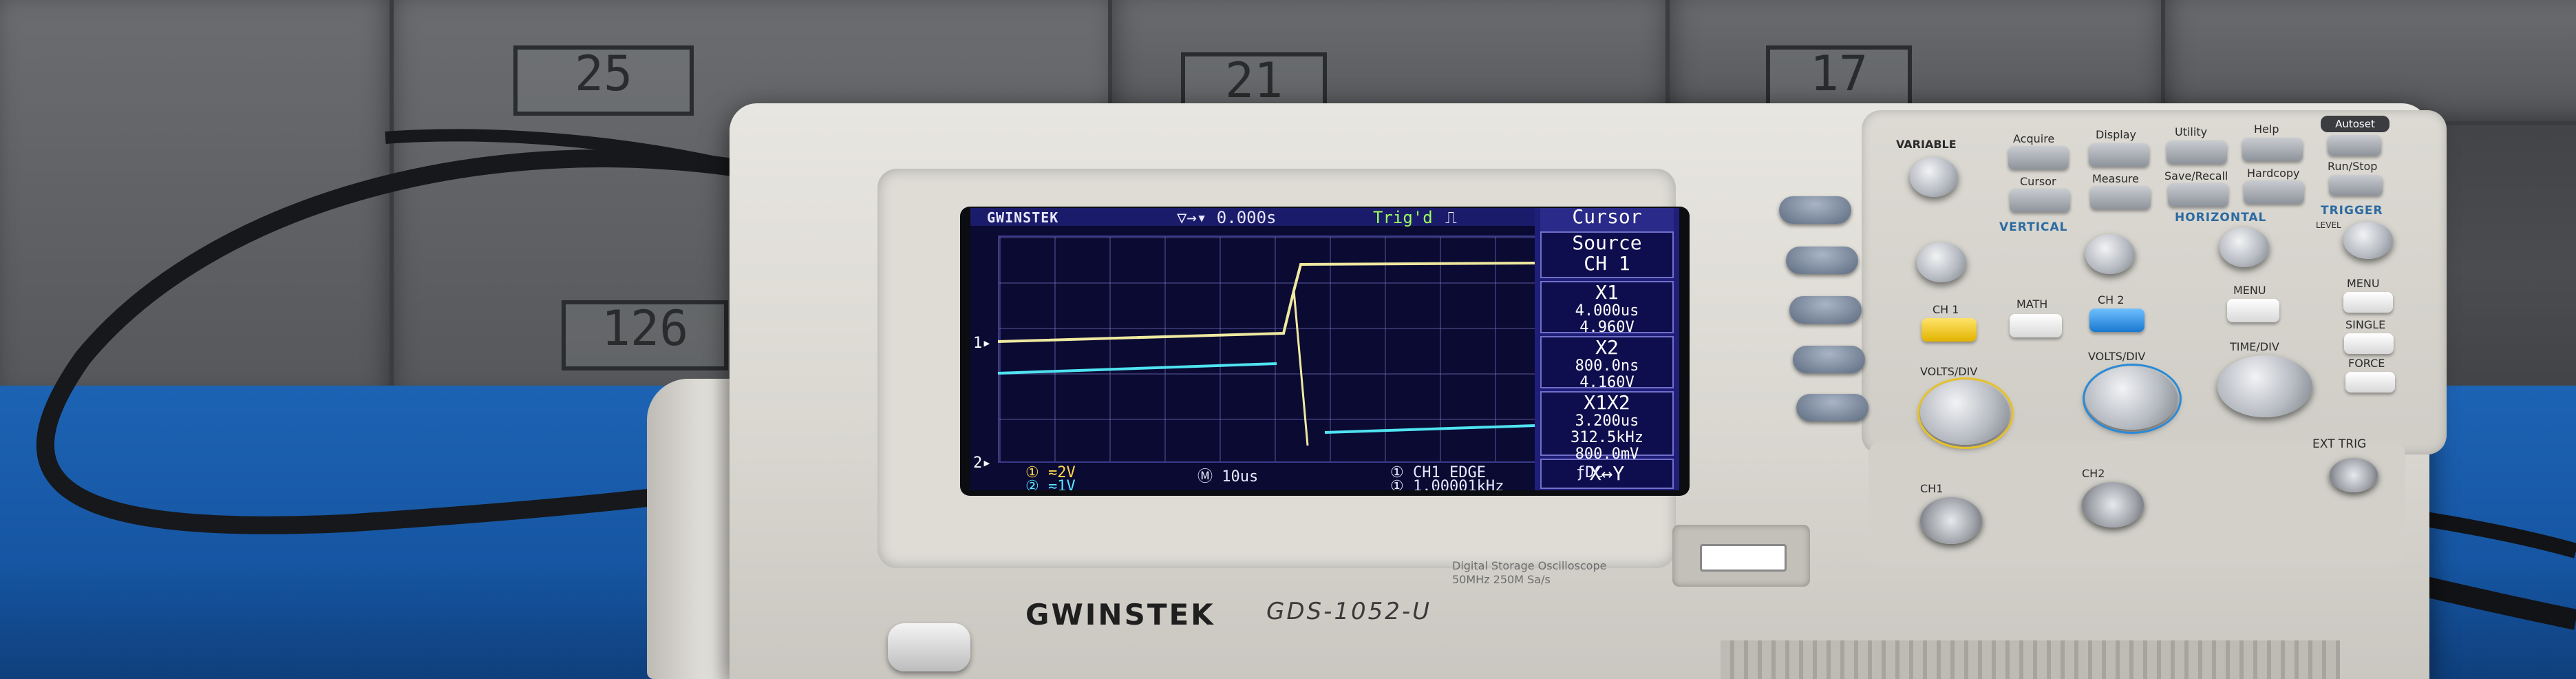 The image size is (2576, 679). I want to click on cursor-label: Cursor, so click(2038, 181).